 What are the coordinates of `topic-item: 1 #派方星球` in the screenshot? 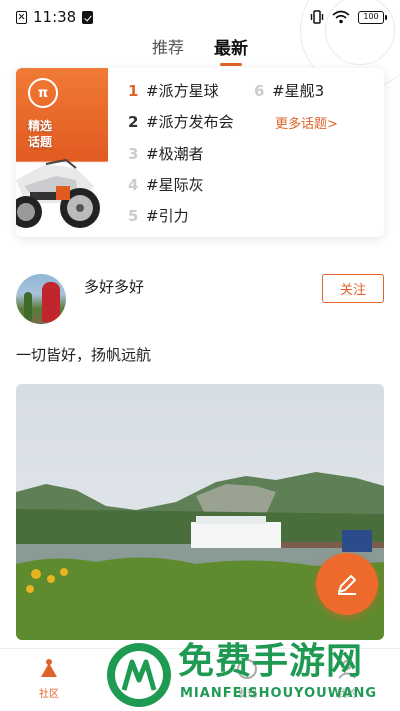 It's located at (173, 90).